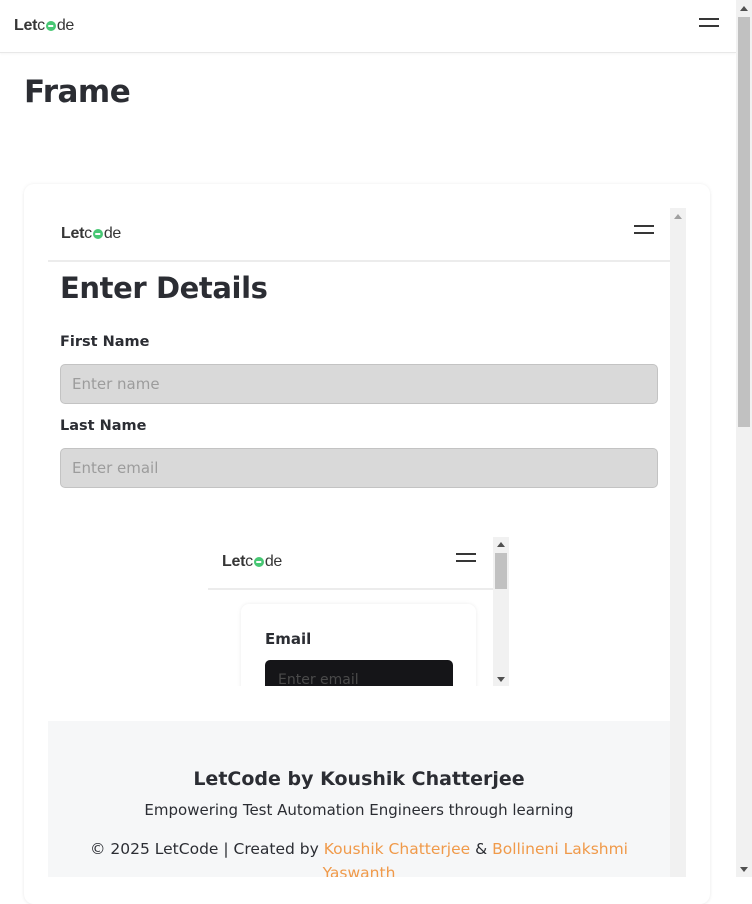 The image size is (752, 904). Describe the element at coordinates (359, 468) in the screenshot. I see `last-name-input` at that location.